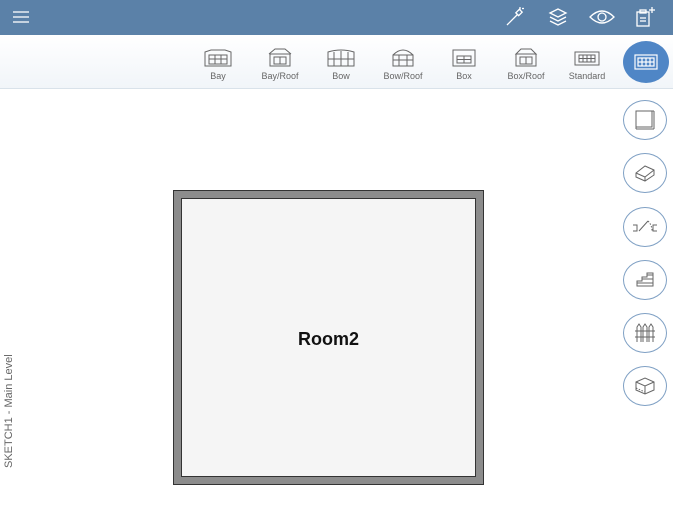 The image size is (673, 521). What do you see at coordinates (526, 76) in the screenshot?
I see `tool-label: Box/Roof` at bounding box center [526, 76].